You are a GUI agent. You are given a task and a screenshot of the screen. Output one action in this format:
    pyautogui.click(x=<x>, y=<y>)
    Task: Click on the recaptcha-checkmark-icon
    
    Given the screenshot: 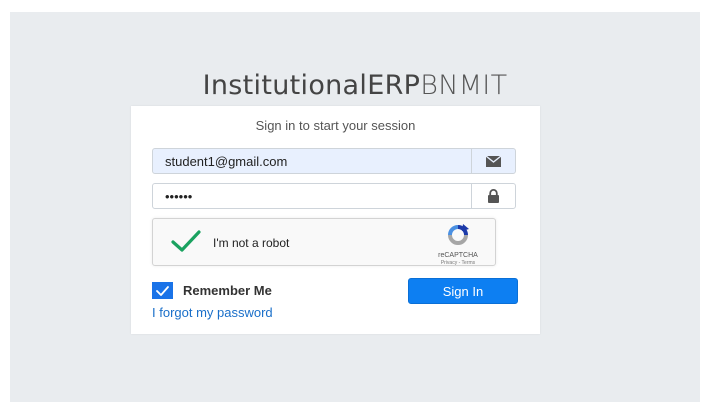 What is the action you would take?
    pyautogui.click(x=186, y=242)
    